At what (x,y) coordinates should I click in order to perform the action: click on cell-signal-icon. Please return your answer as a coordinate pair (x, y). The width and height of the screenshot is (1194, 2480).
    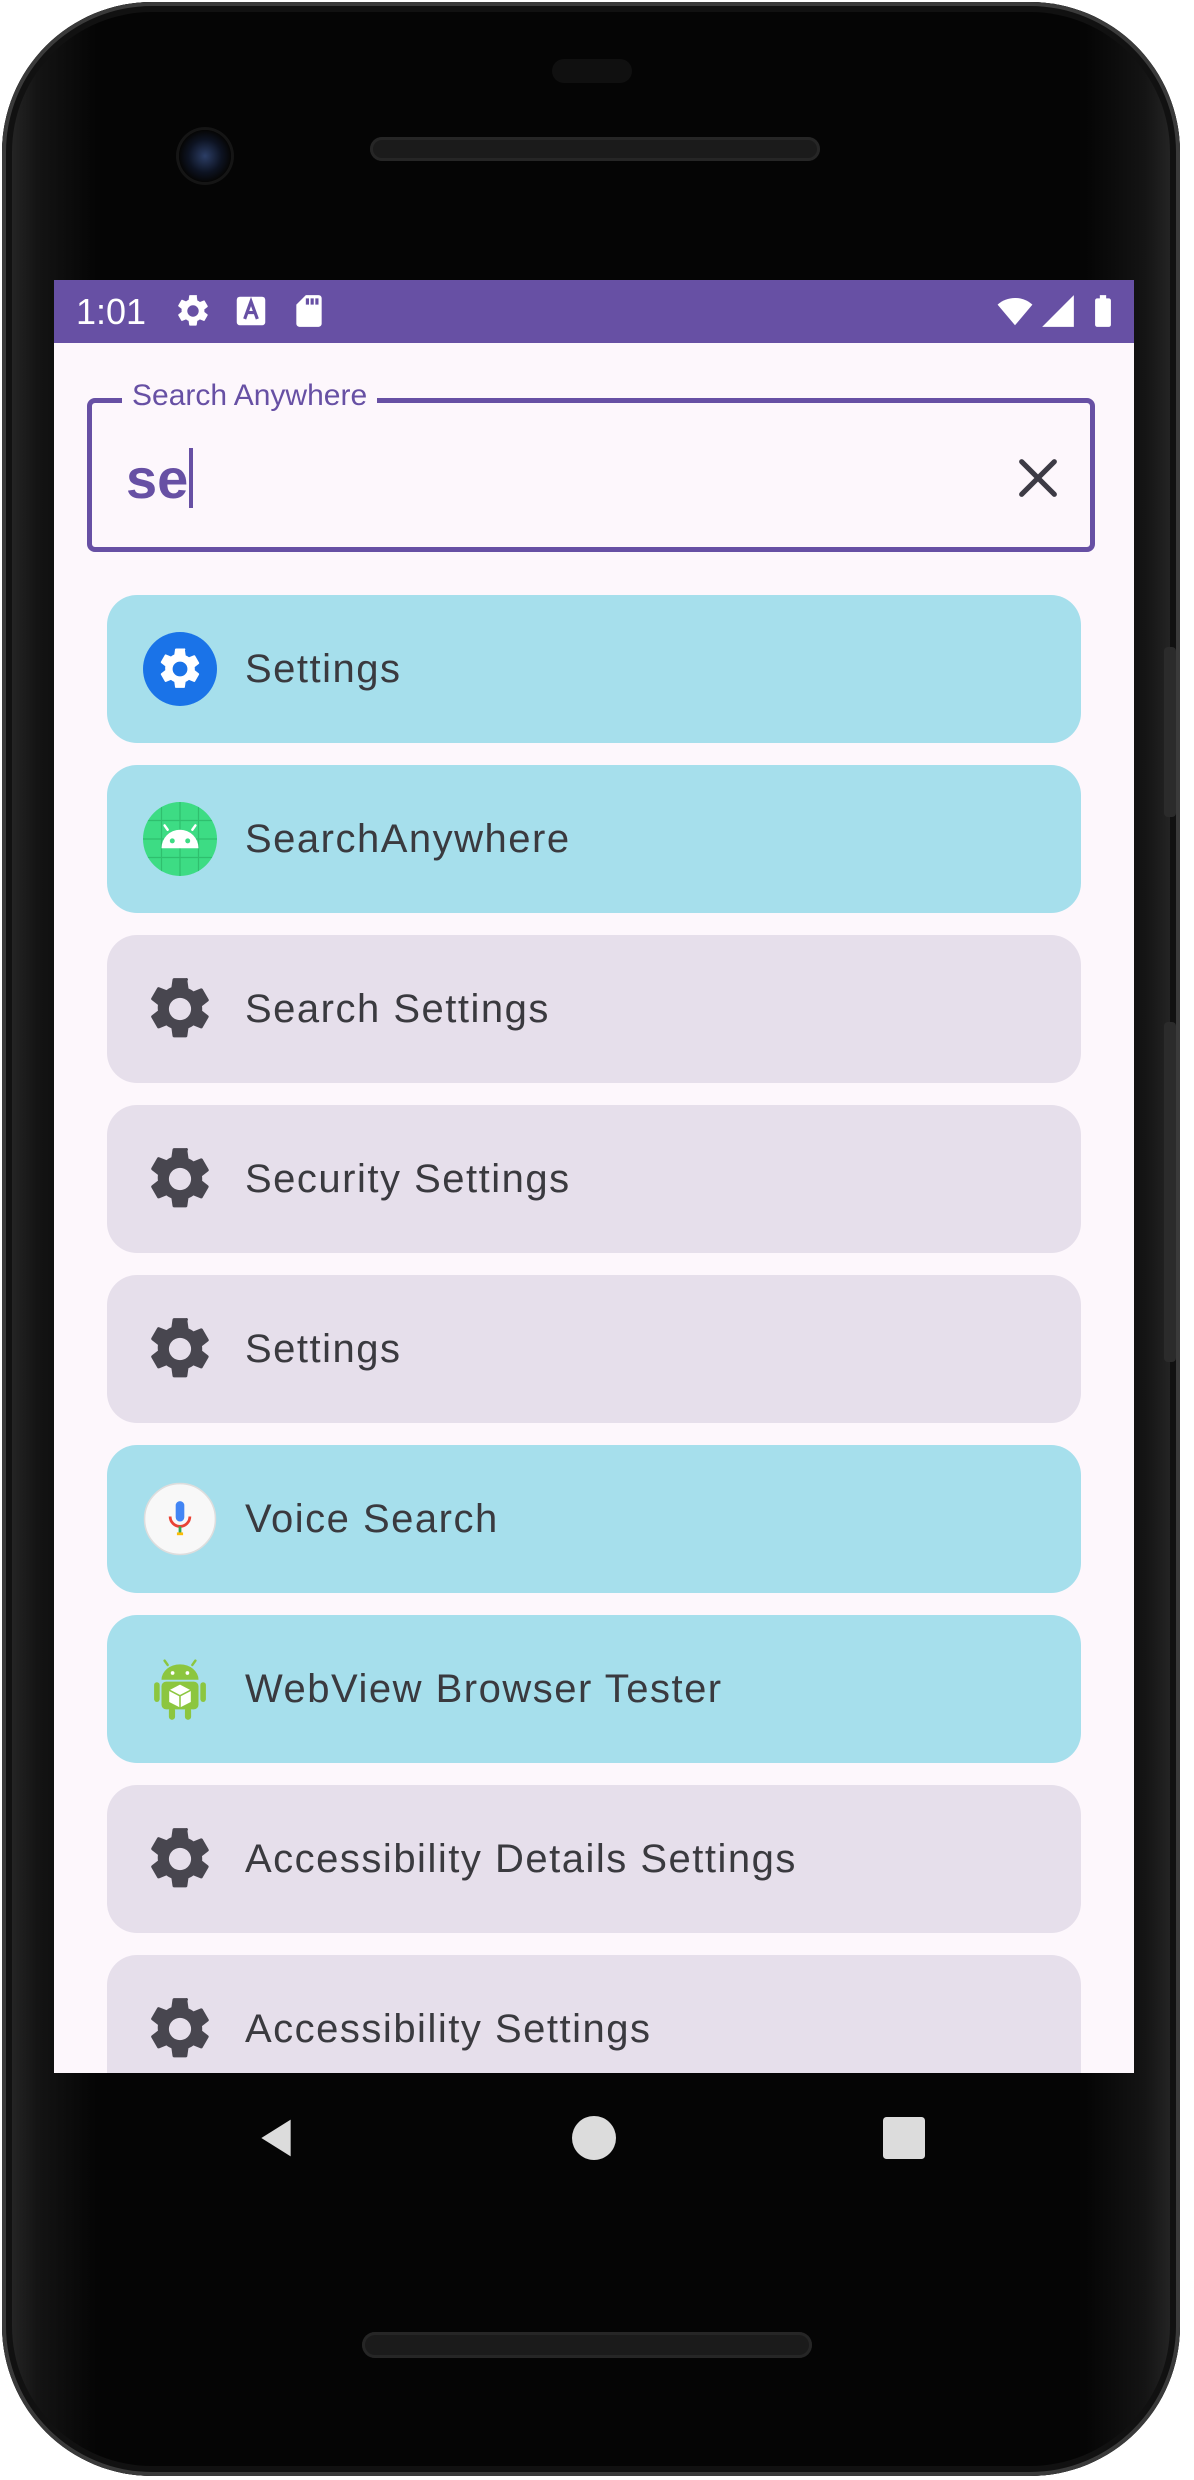
    Looking at the image, I should click on (1058, 311).